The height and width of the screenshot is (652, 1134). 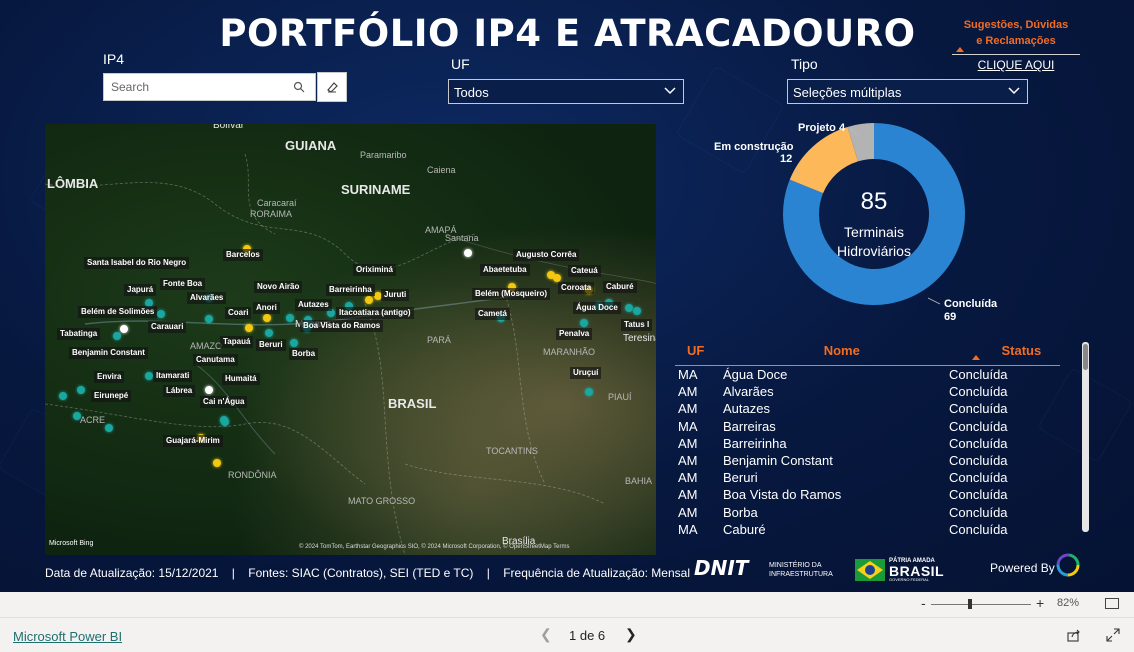 What do you see at coordinates (1085, 437) in the screenshot?
I see `table-scrollbar` at bounding box center [1085, 437].